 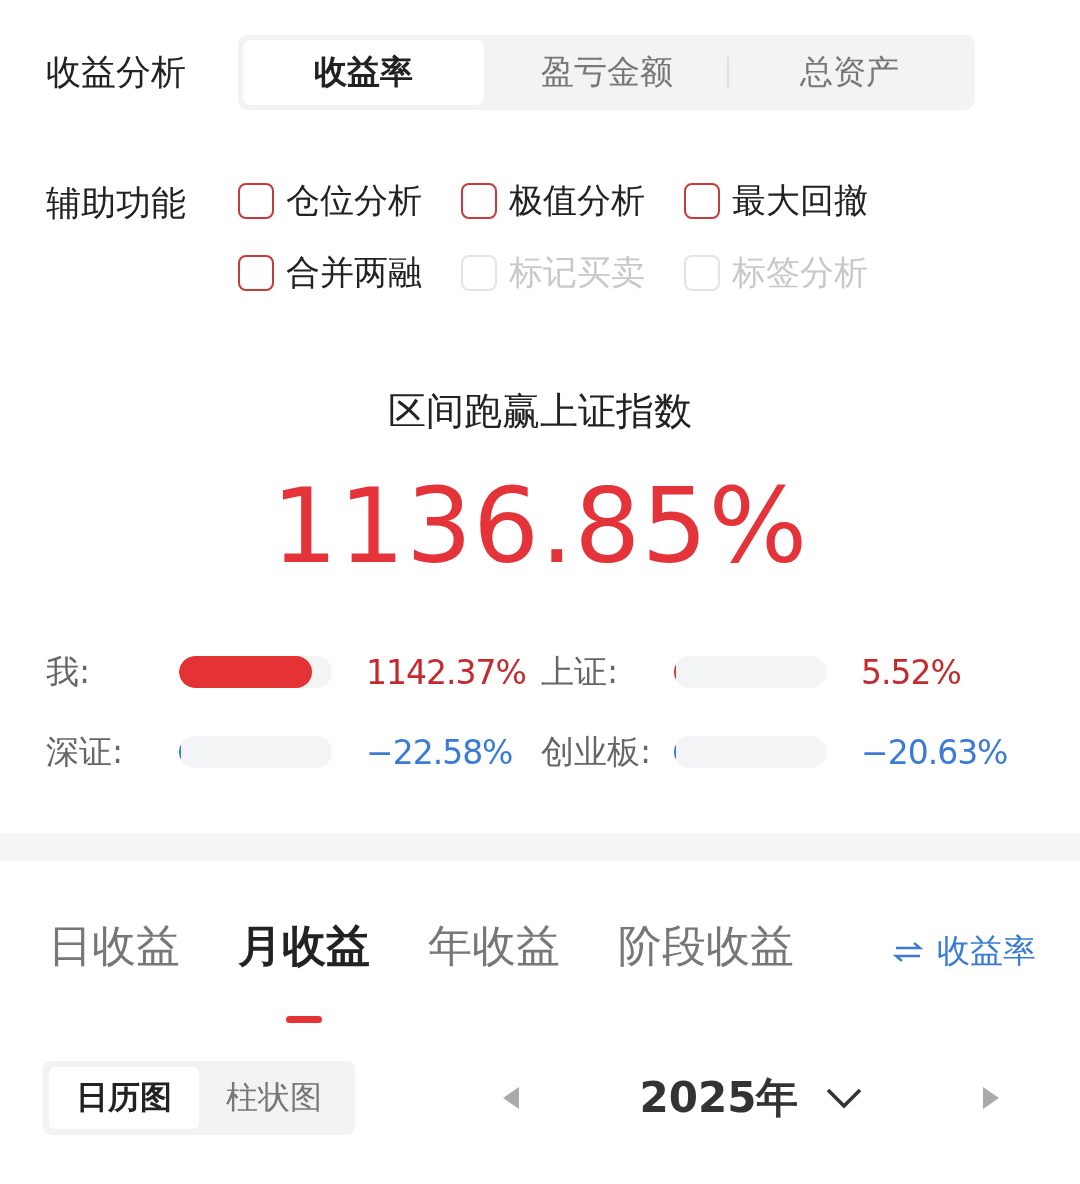 What do you see at coordinates (540, 411) in the screenshot?
I see `summary-title: 区间跑赢上证指数` at bounding box center [540, 411].